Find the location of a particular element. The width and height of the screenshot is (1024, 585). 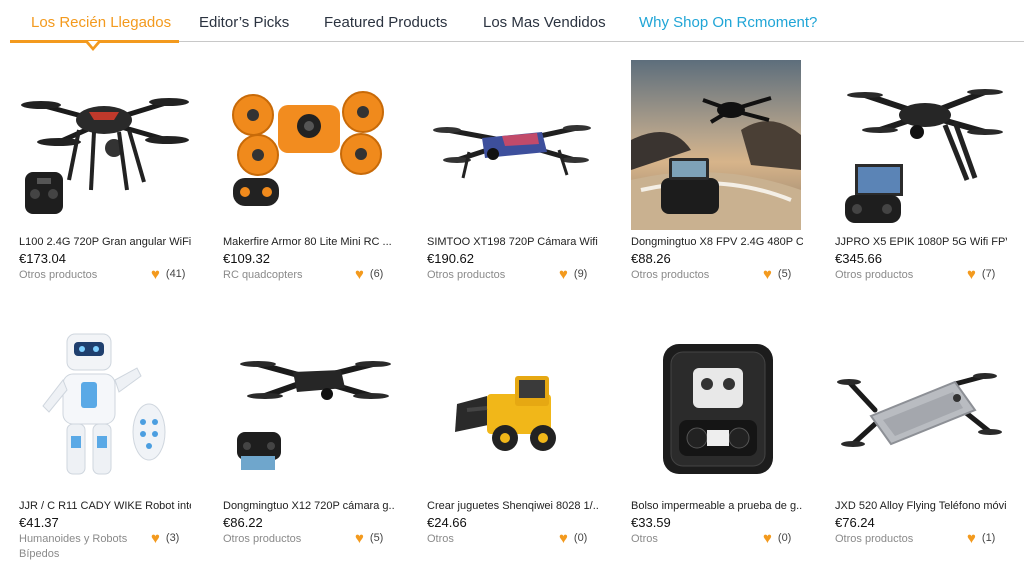

wishlist-count: ♥ (6) is located at coordinates (369, 274).